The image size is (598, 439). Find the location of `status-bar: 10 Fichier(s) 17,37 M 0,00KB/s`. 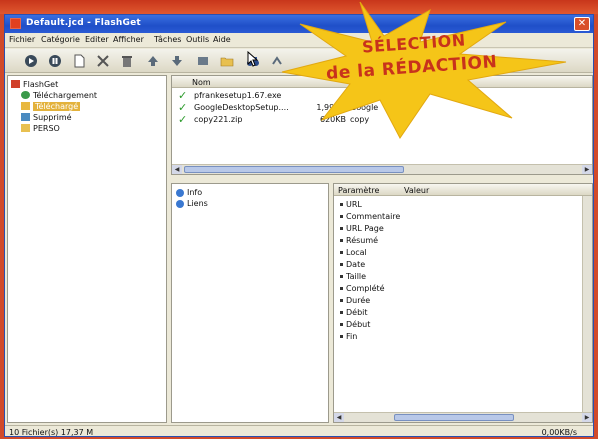

status-bar: 10 Fichier(s) 17,37 M 0,00KB/s is located at coordinates (299, 431).